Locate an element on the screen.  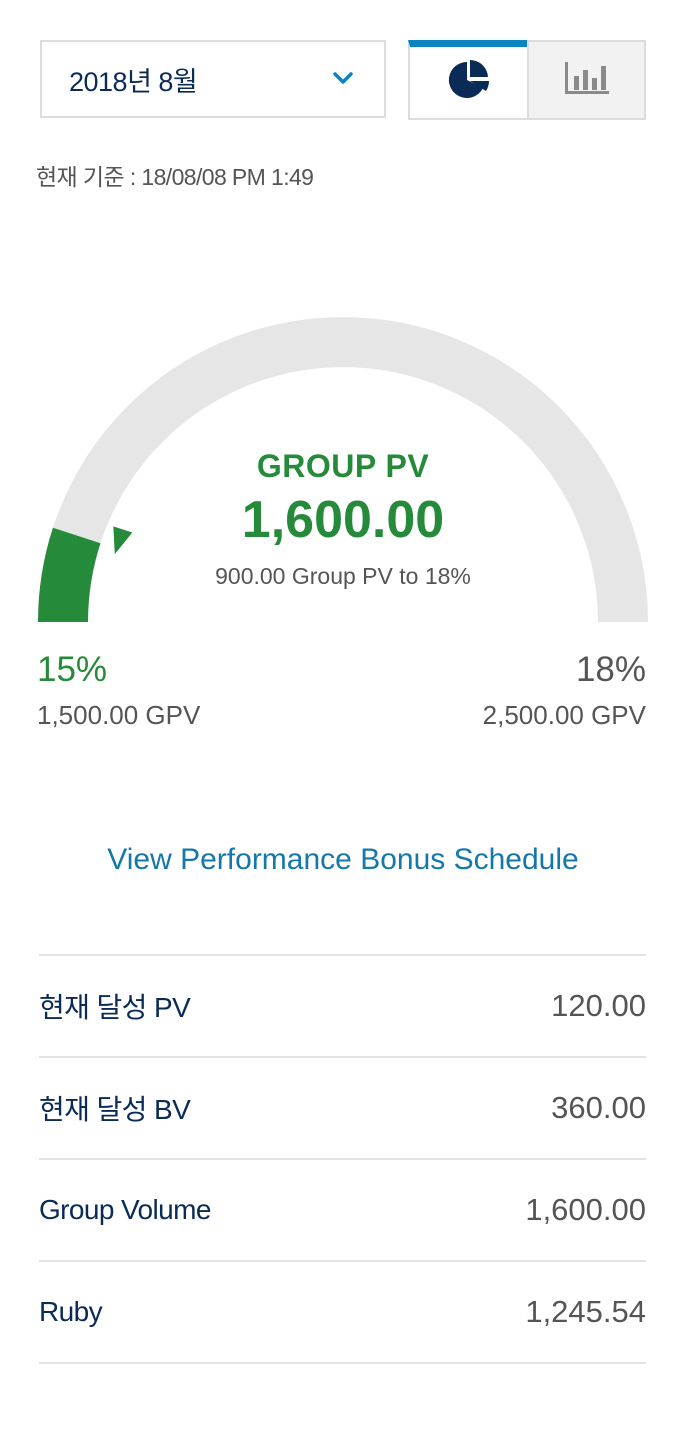
gauge-max-percent: 18% is located at coordinates (610, 669).